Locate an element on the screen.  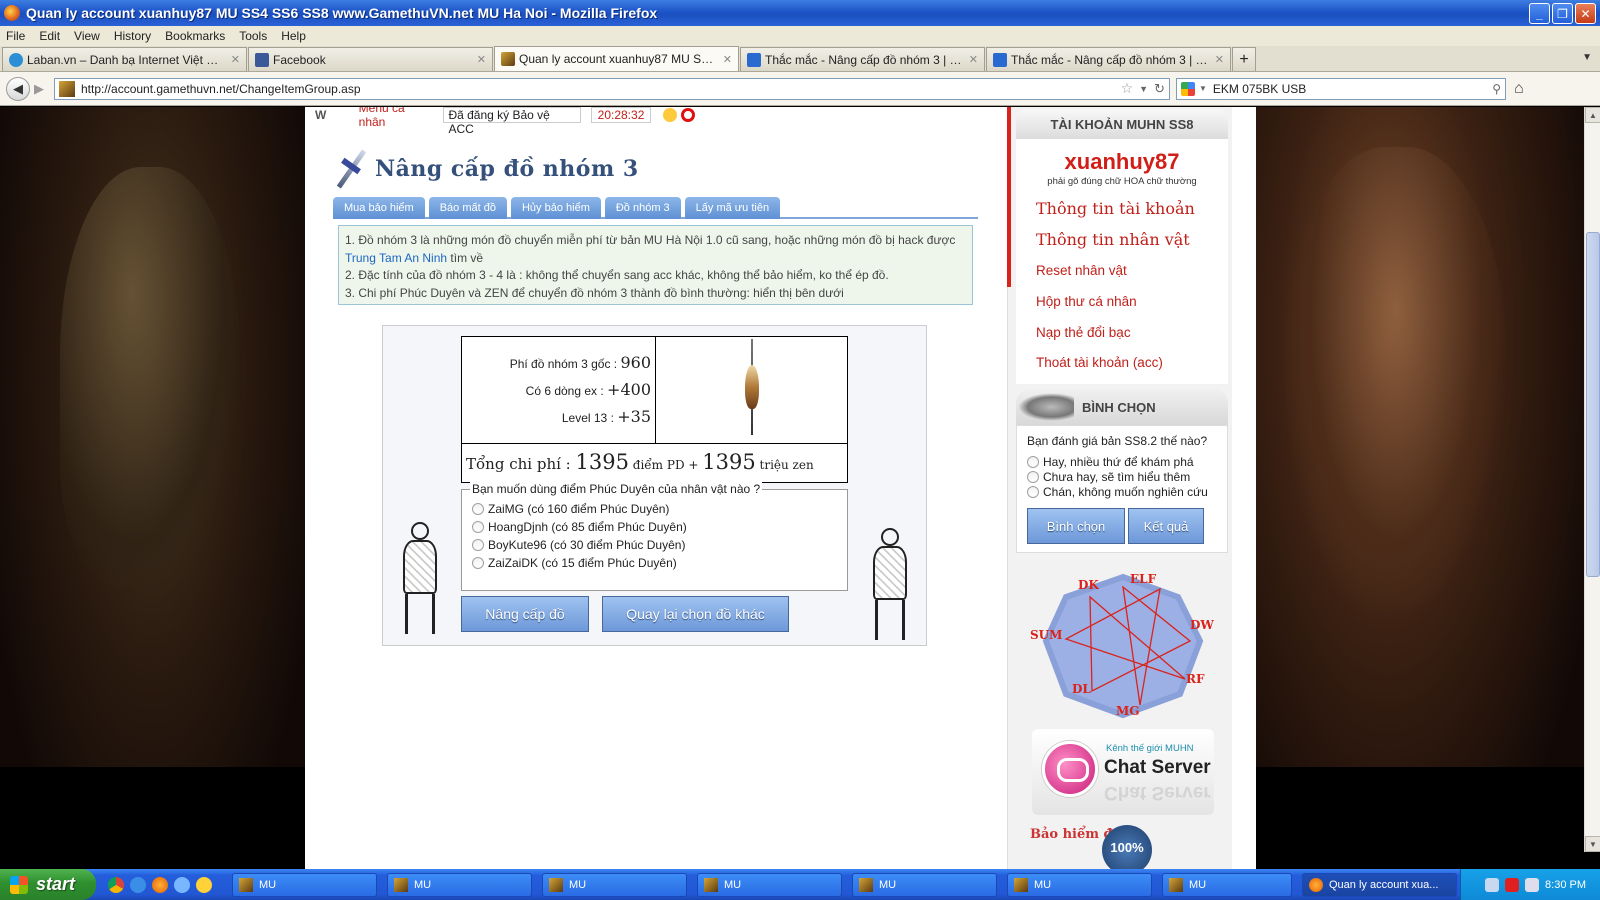
back-choose-item-button: Quay lại chọn đồ khác is located at coordinates (695, 614).